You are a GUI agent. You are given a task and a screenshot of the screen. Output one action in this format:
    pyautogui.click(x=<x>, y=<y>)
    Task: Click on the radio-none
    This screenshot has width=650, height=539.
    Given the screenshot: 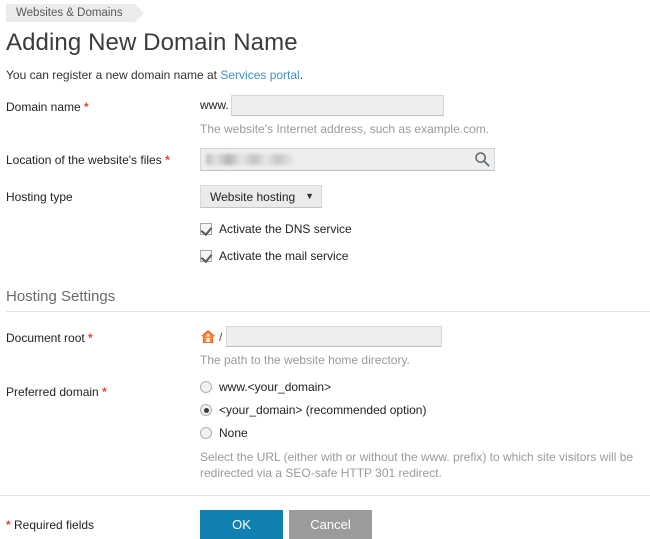 What is the action you would take?
    pyautogui.click(x=206, y=433)
    